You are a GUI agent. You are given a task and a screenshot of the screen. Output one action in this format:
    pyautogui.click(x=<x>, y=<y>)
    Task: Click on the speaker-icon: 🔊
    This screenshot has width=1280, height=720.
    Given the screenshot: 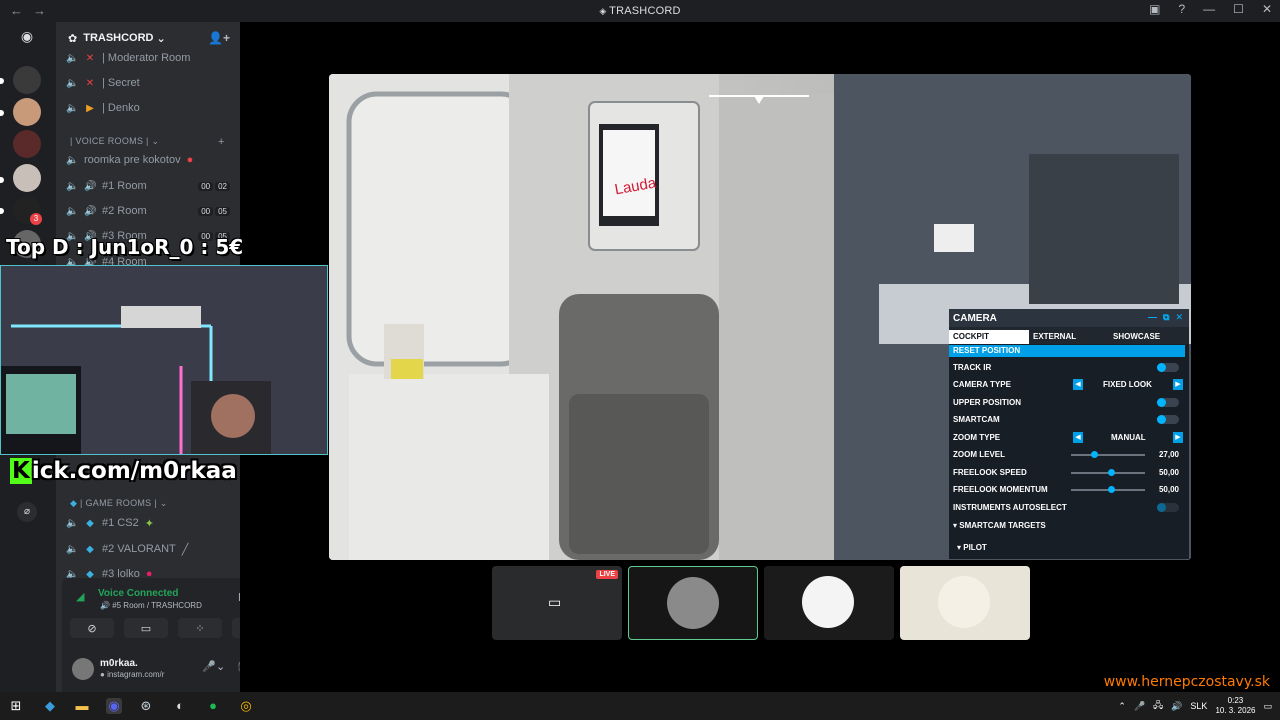 What is the action you would take?
    pyautogui.click(x=90, y=211)
    